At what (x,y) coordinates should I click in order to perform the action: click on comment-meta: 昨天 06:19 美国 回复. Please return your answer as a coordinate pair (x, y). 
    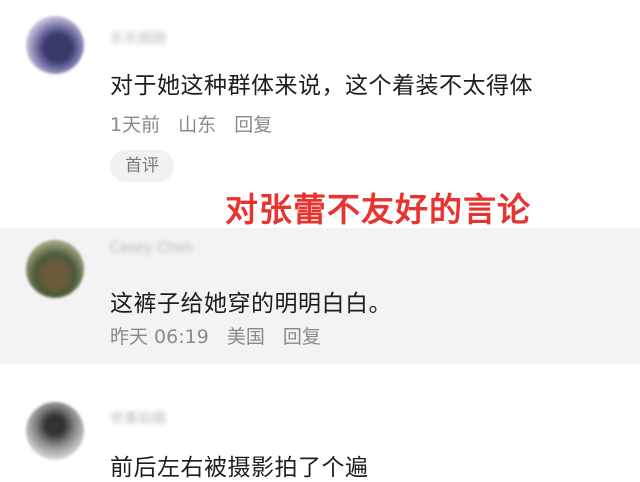
    Looking at the image, I should click on (221, 335).